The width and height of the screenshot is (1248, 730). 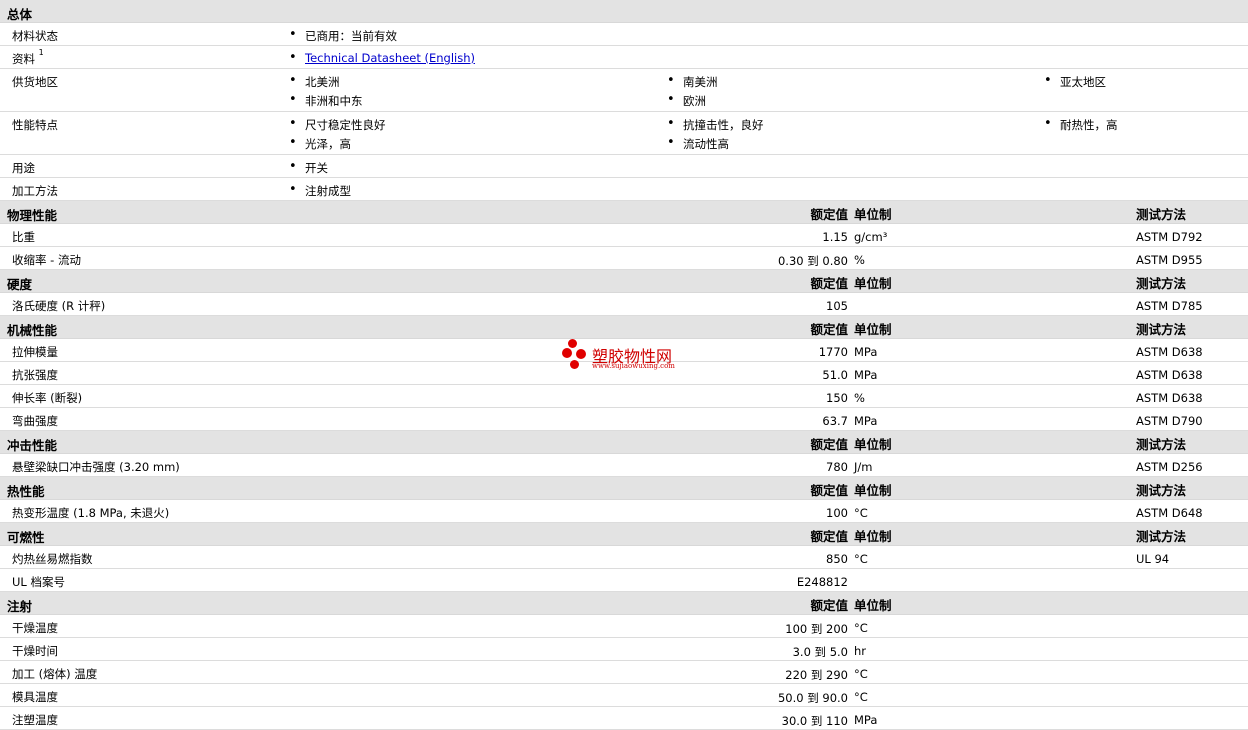 What do you see at coordinates (624, 718) in the screenshot?
I see `table-row: 注塑温度 30.0 到 110 MPa` at bounding box center [624, 718].